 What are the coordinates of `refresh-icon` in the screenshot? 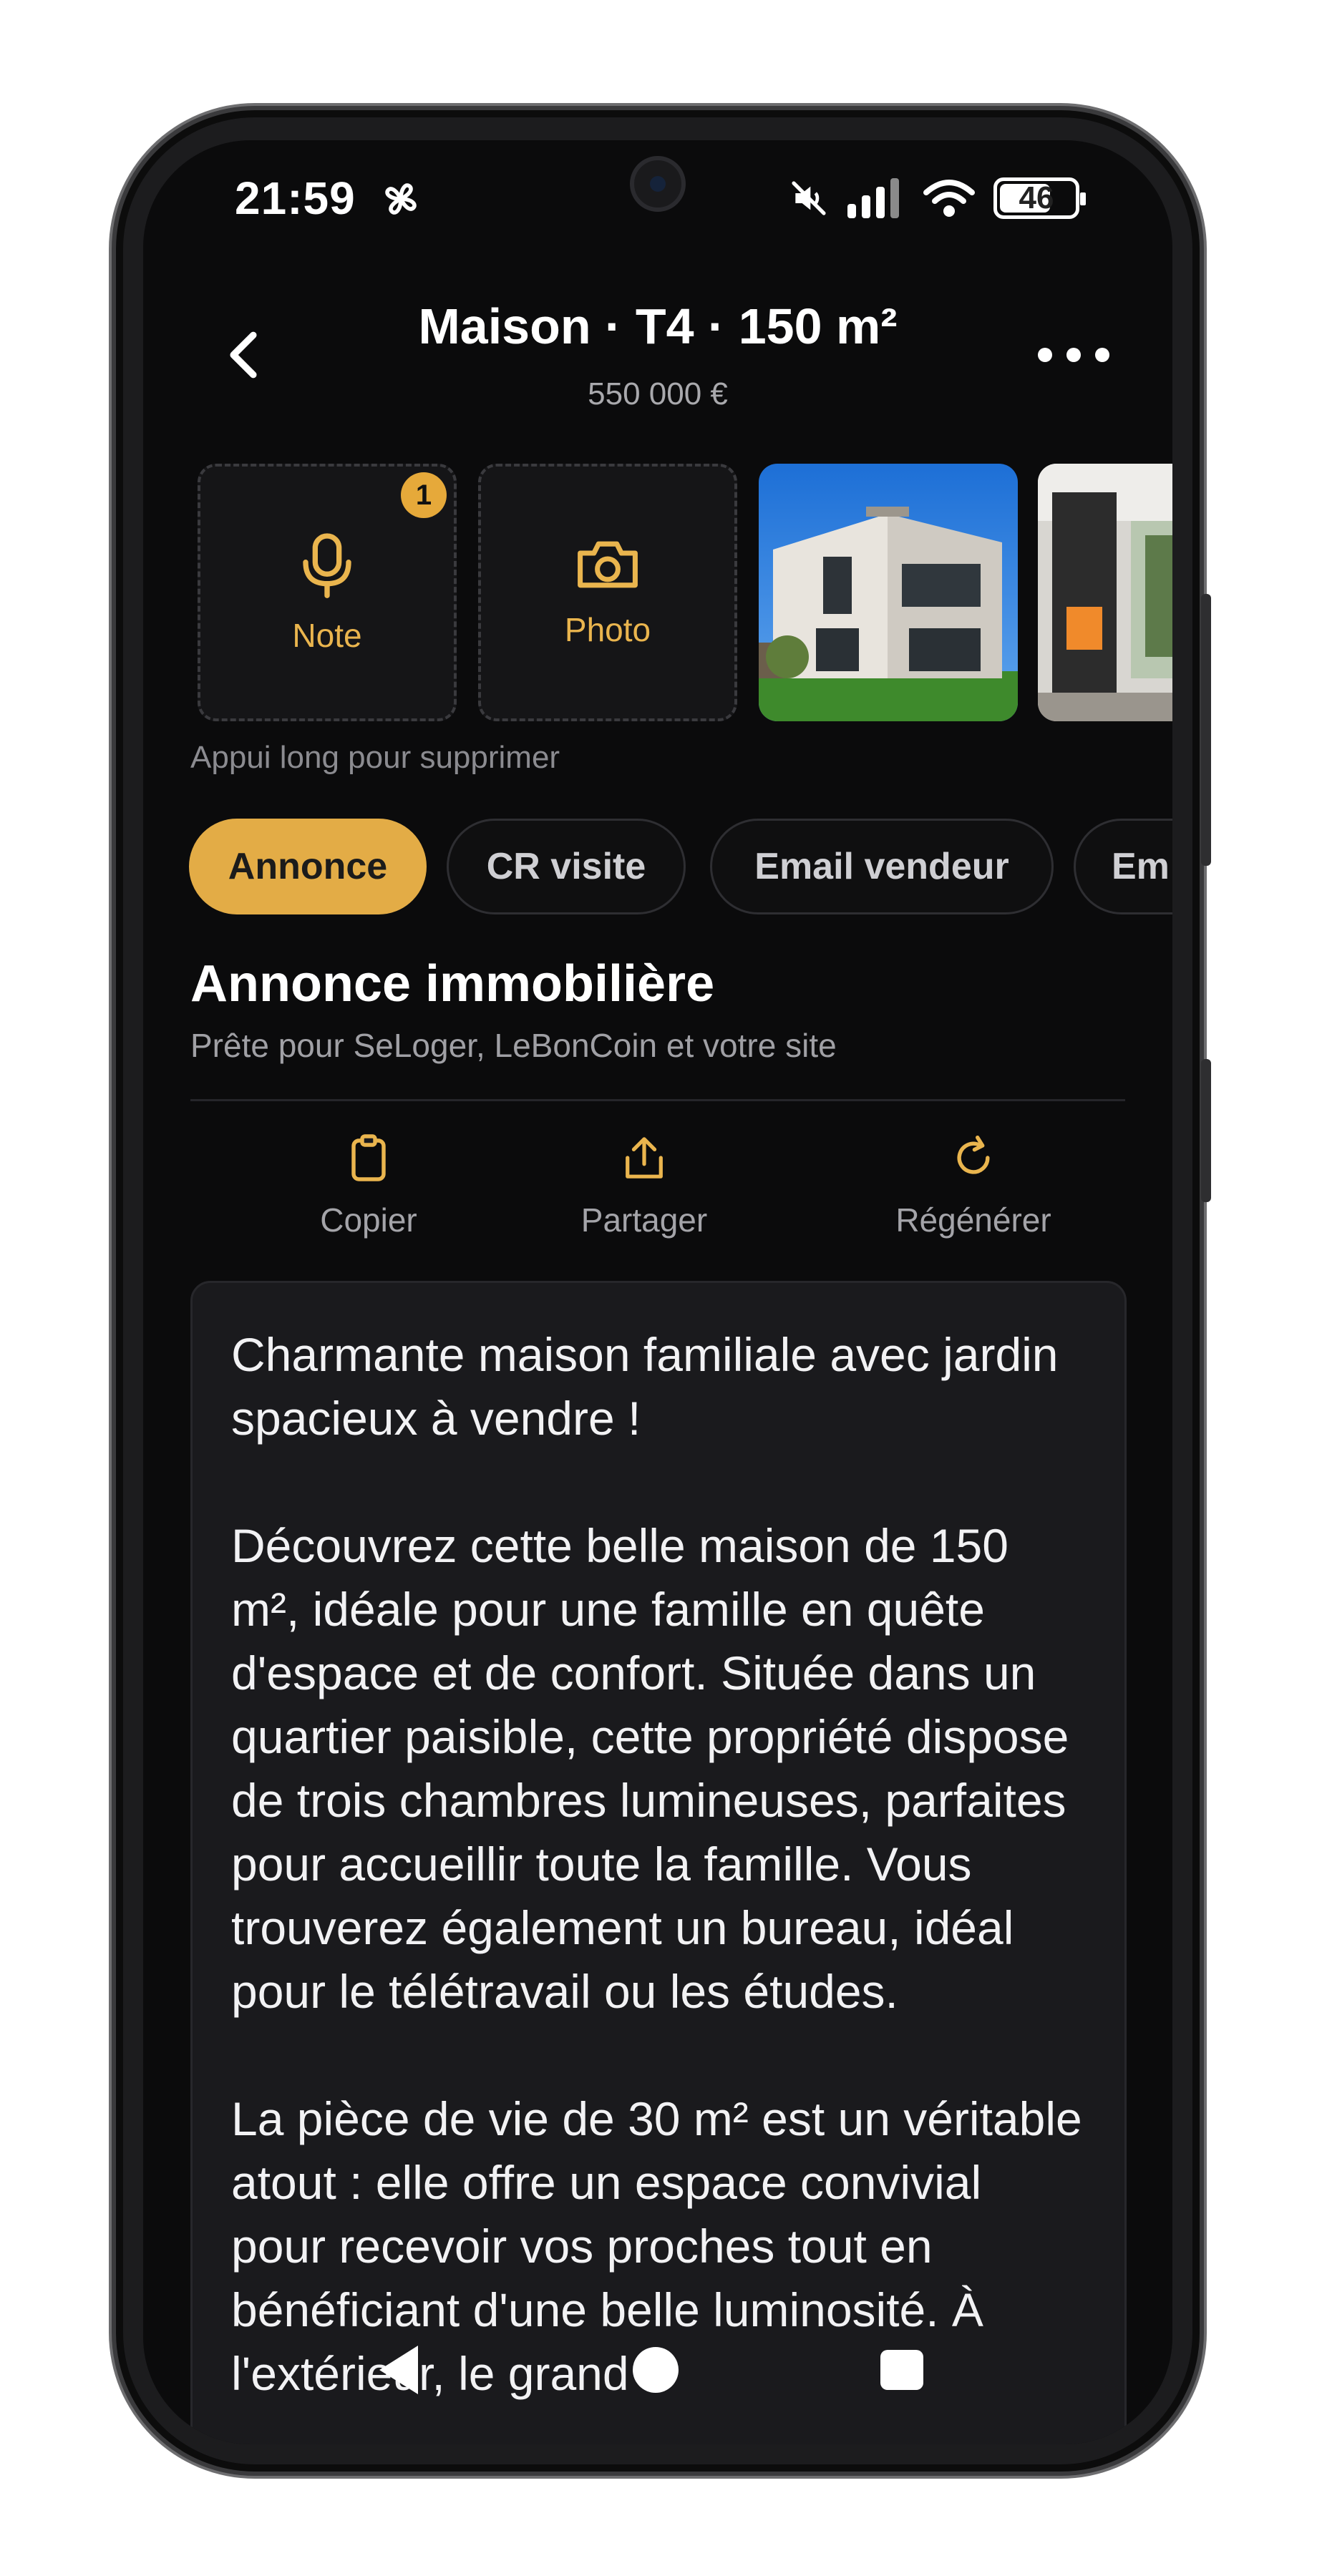 It's located at (973, 1154).